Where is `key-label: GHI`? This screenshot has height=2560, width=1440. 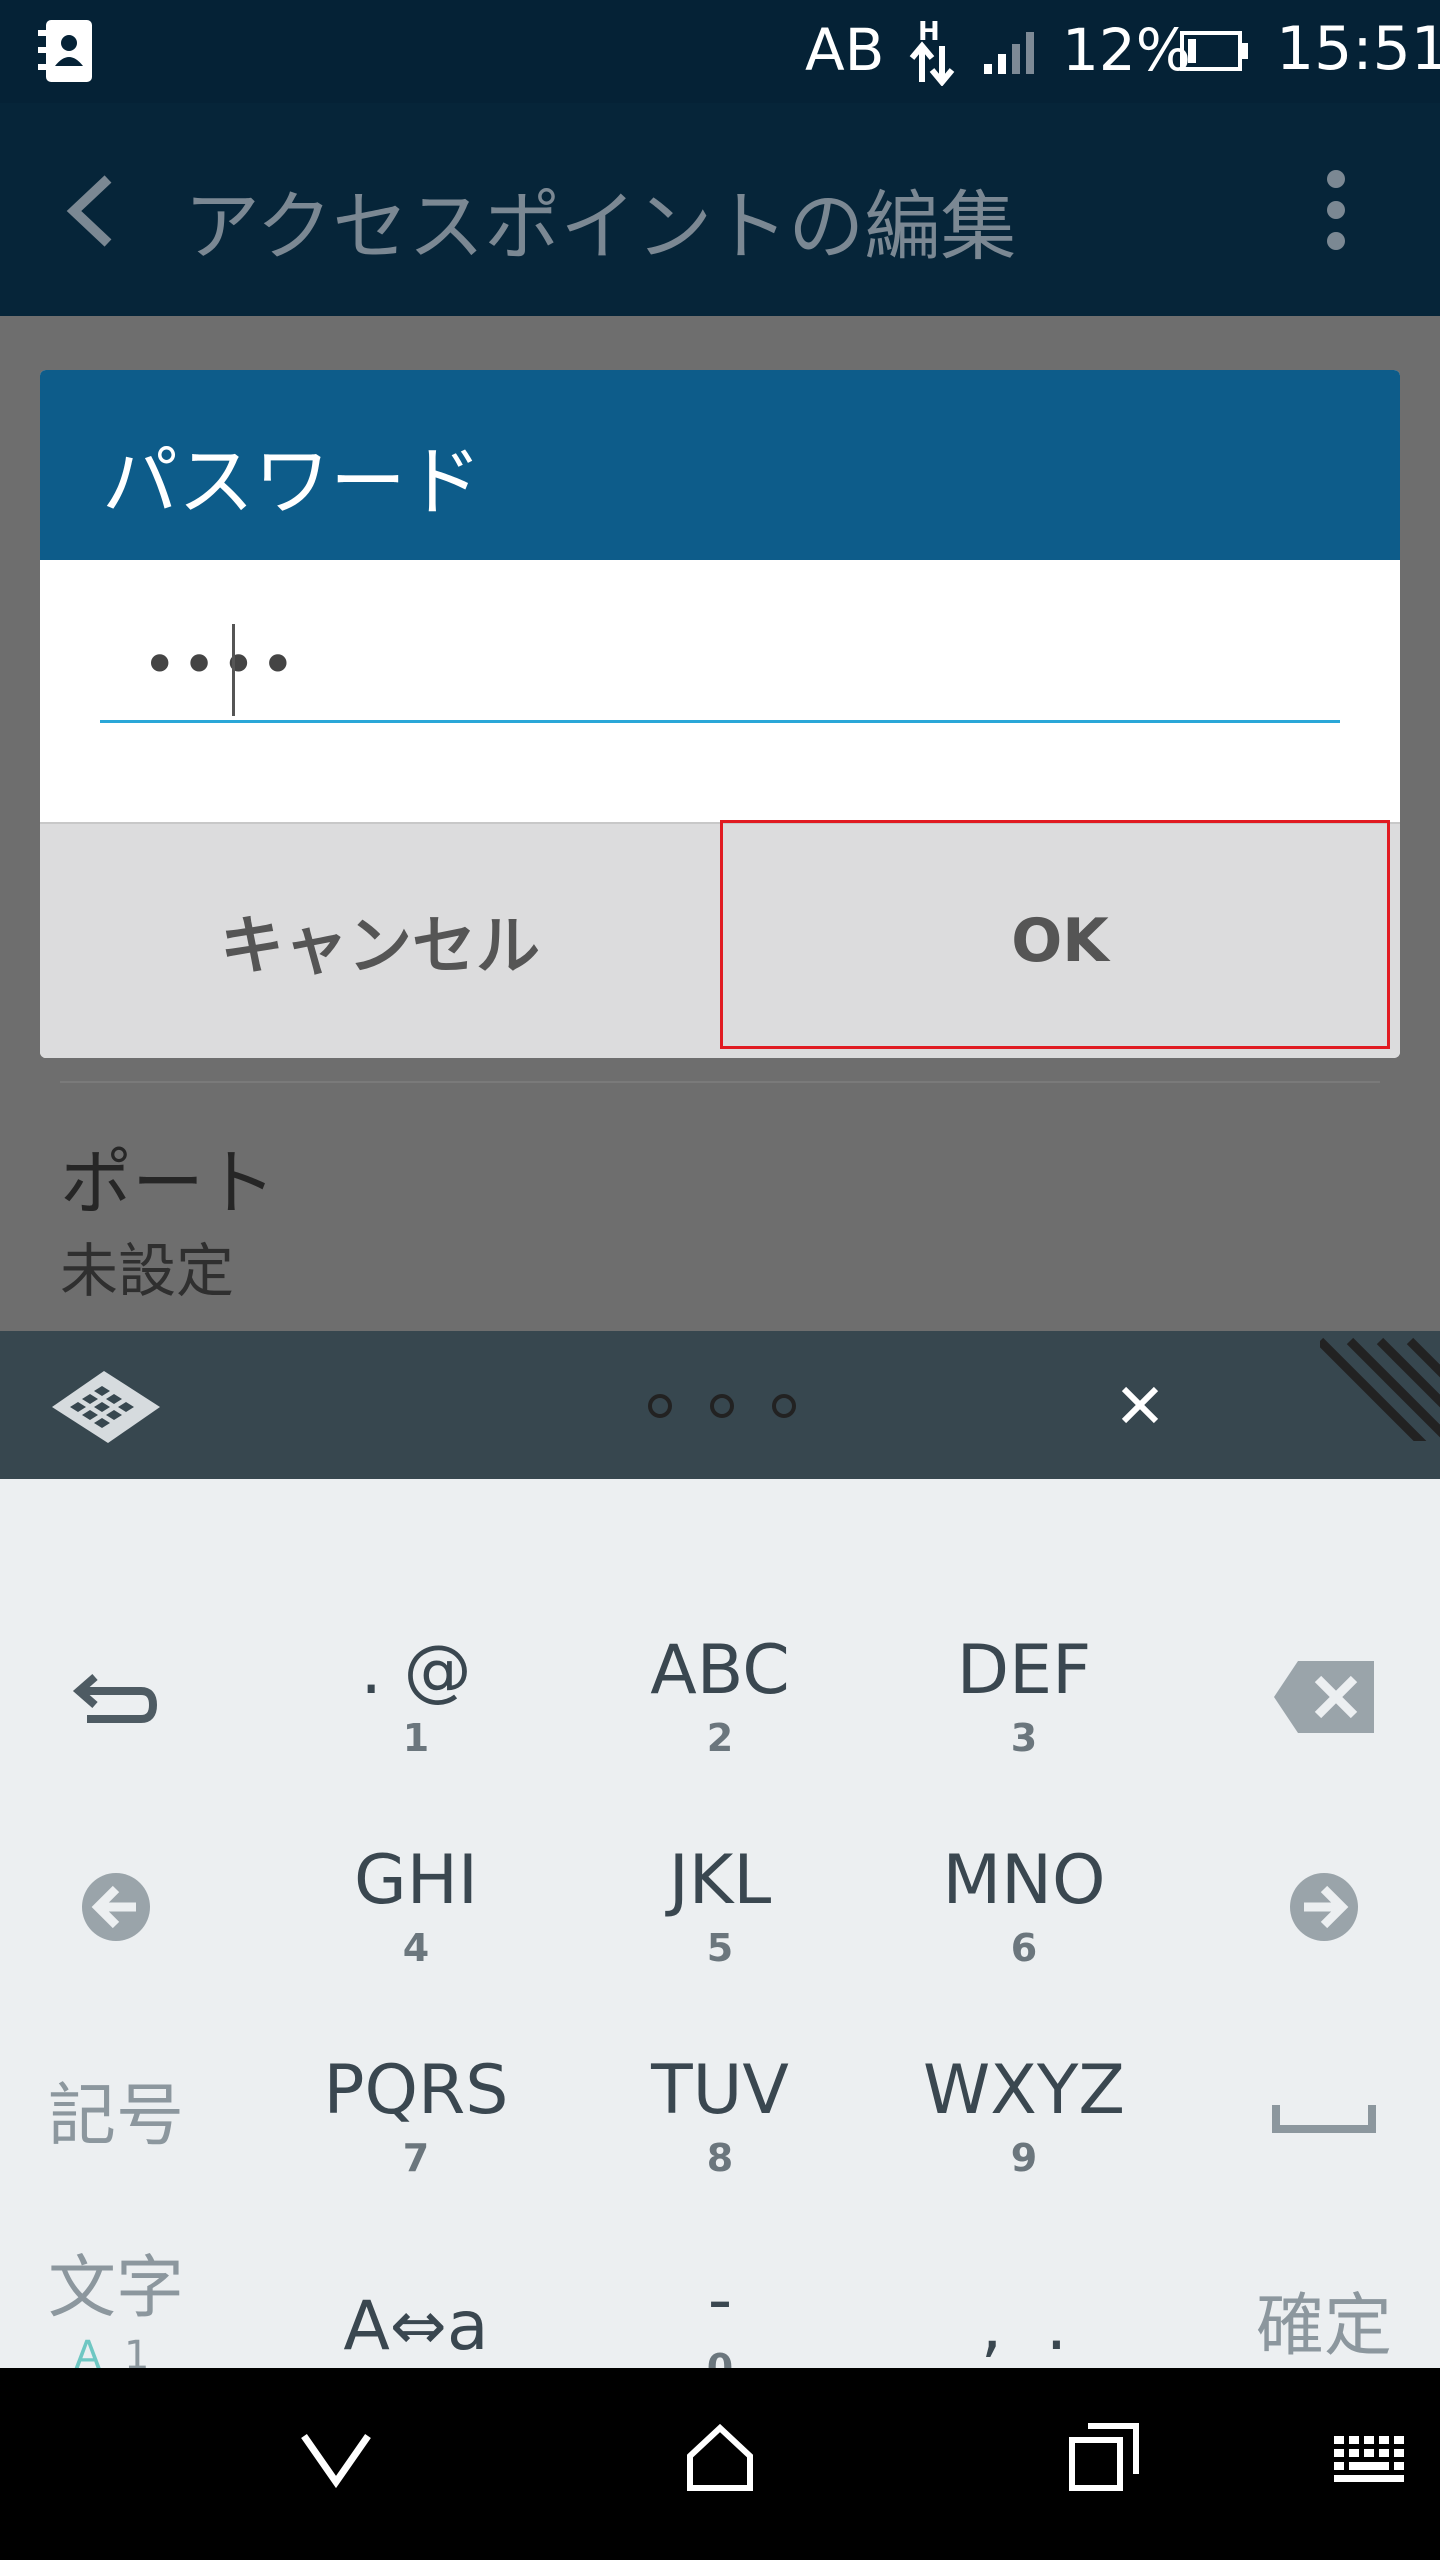 key-label: GHI is located at coordinates (416, 1880).